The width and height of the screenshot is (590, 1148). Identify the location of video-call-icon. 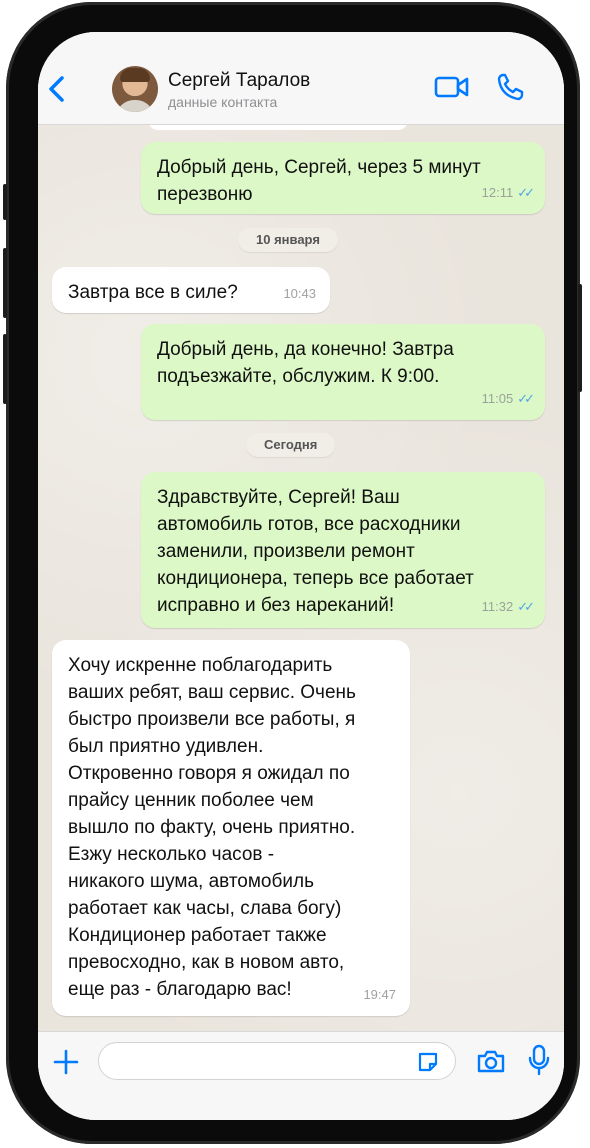
(452, 87).